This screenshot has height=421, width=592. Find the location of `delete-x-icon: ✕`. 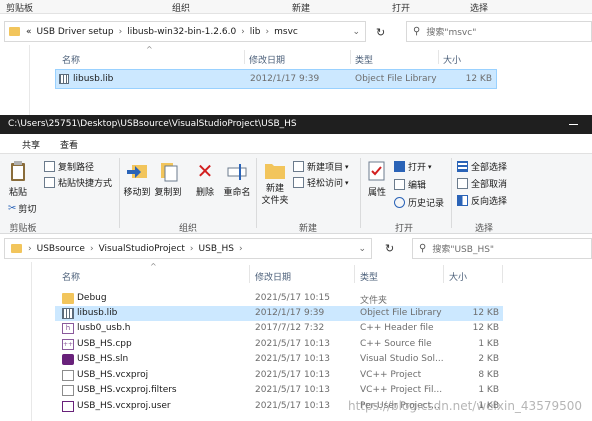

delete-x-icon: ✕ is located at coordinates (205, 171).